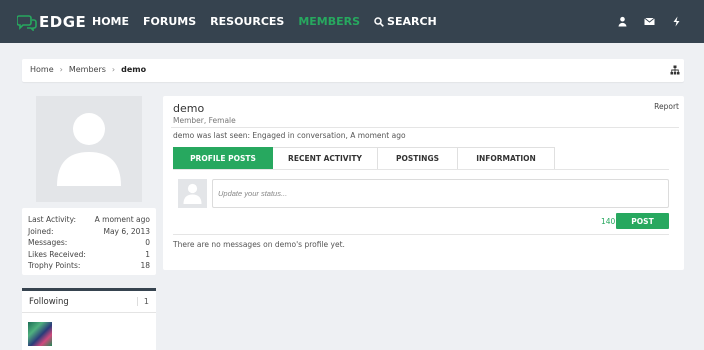 The height and width of the screenshot is (350, 704). I want to click on breadcrumb-members: Members, so click(87, 69).